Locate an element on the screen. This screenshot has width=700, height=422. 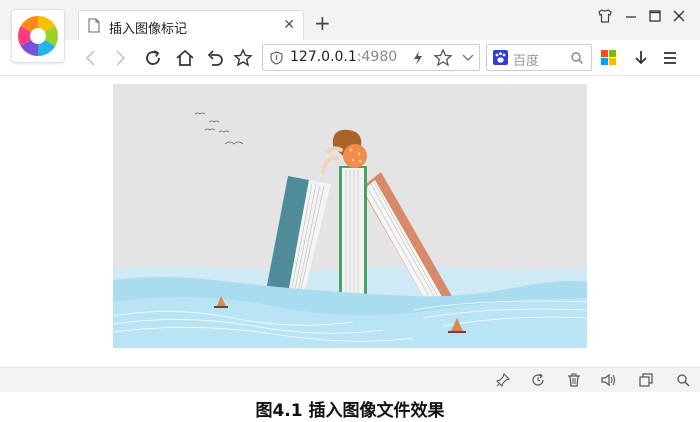
security-shield-icon is located at coordinates (276, 58).